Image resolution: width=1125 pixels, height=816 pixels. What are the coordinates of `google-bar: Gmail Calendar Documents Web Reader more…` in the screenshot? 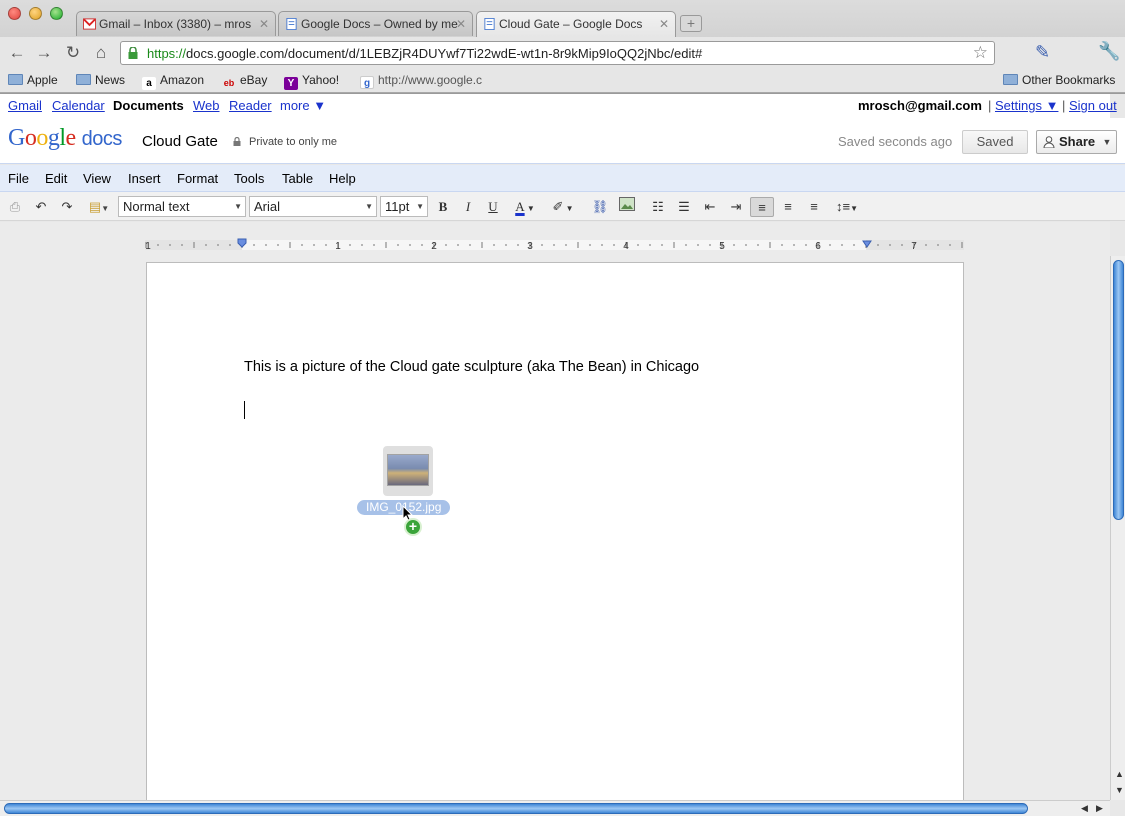 It's located at (558, 106).